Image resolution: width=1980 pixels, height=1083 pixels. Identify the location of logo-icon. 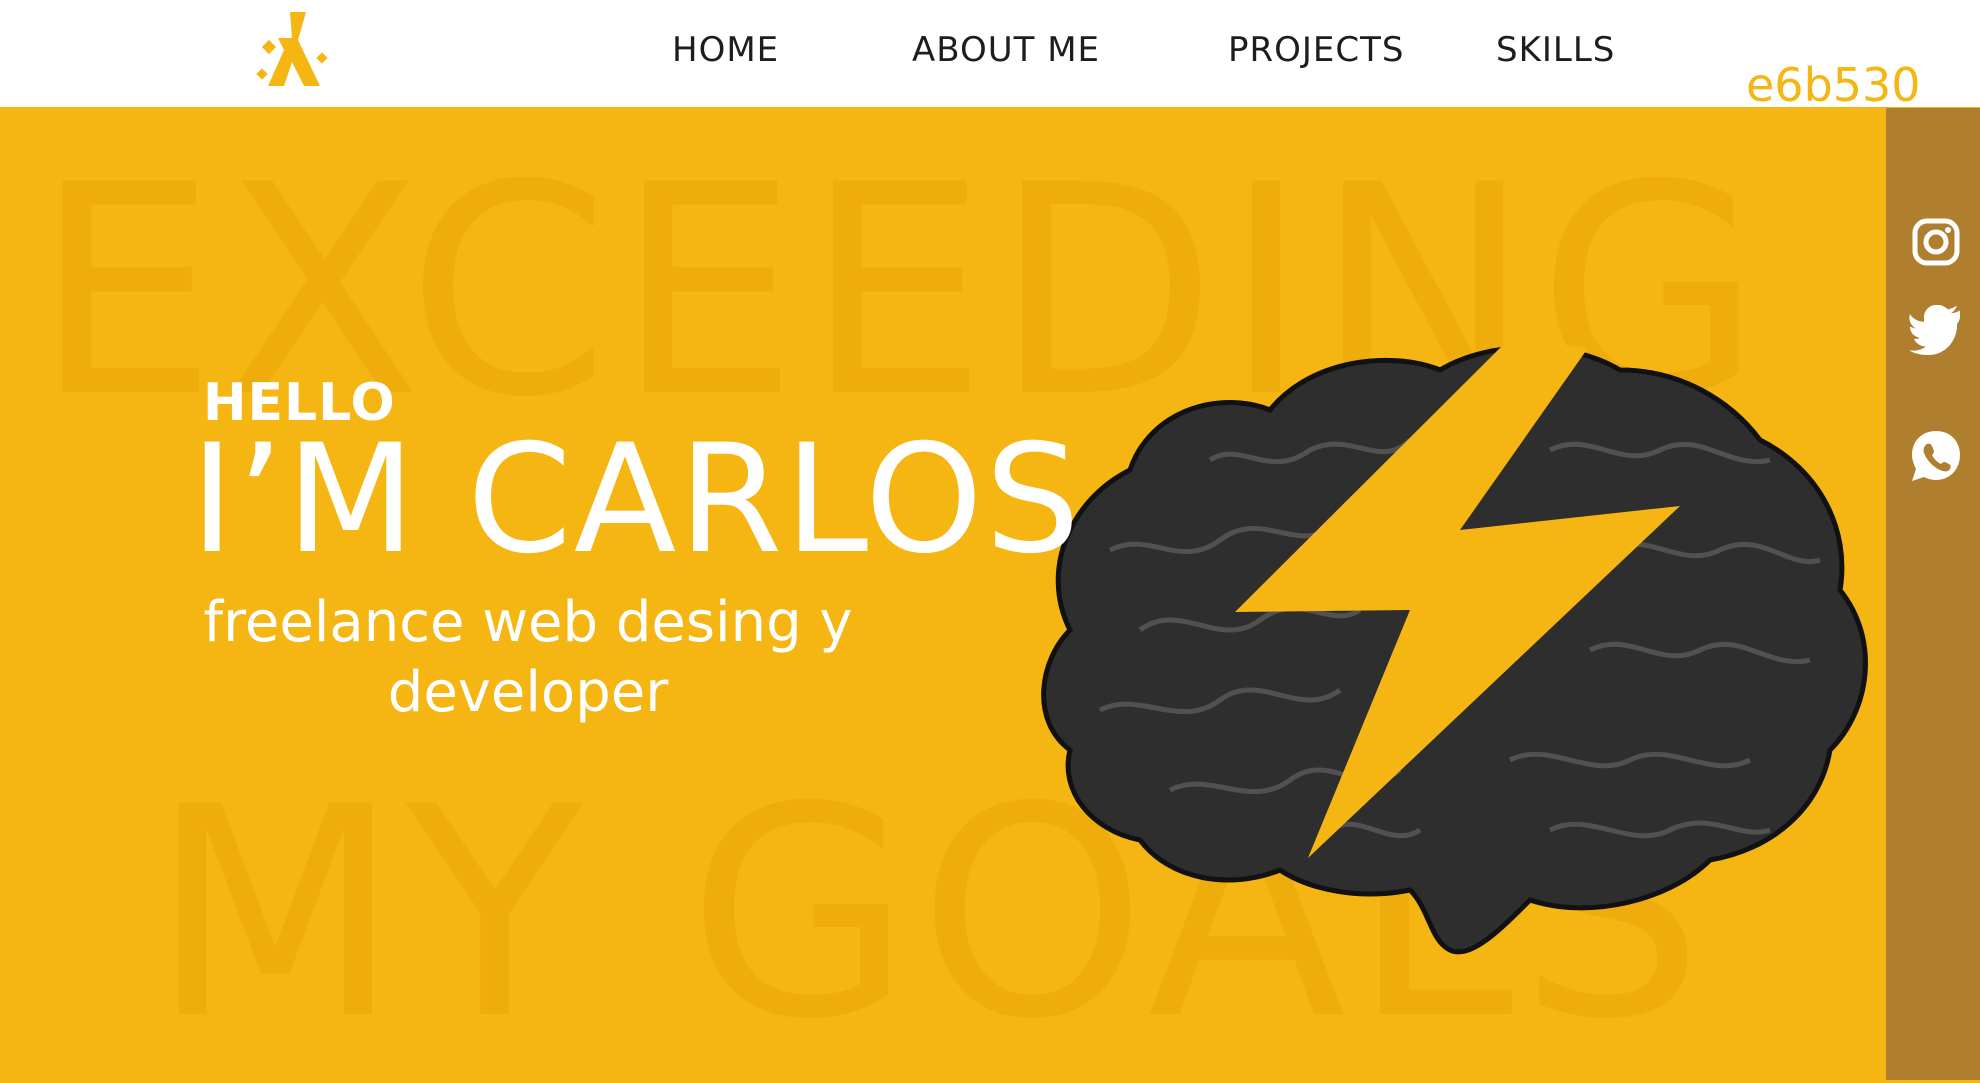
(293, 54).